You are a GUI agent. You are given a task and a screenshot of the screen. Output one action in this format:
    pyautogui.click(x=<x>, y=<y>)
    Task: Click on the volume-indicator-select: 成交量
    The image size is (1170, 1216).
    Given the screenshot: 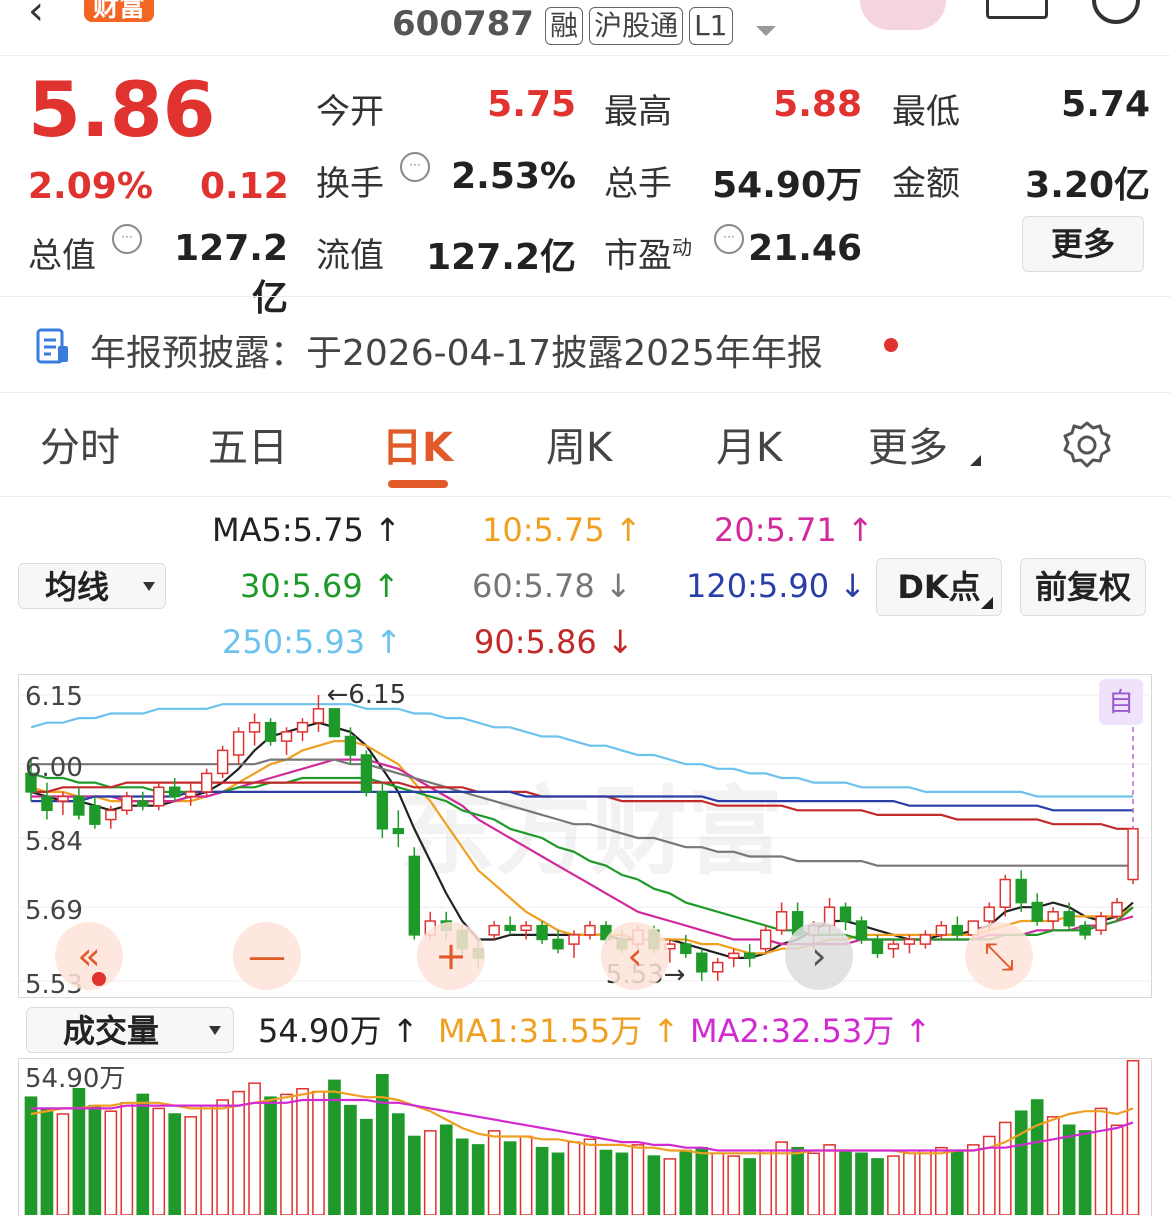 What is the action you would take?
    pyautogui.click(x=130, y=1030)
    